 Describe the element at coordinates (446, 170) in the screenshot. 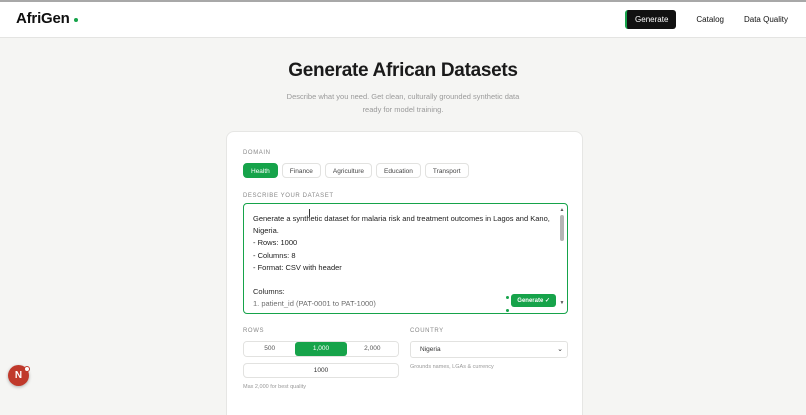

I see `domain-chip-transport: Transport` at that location.